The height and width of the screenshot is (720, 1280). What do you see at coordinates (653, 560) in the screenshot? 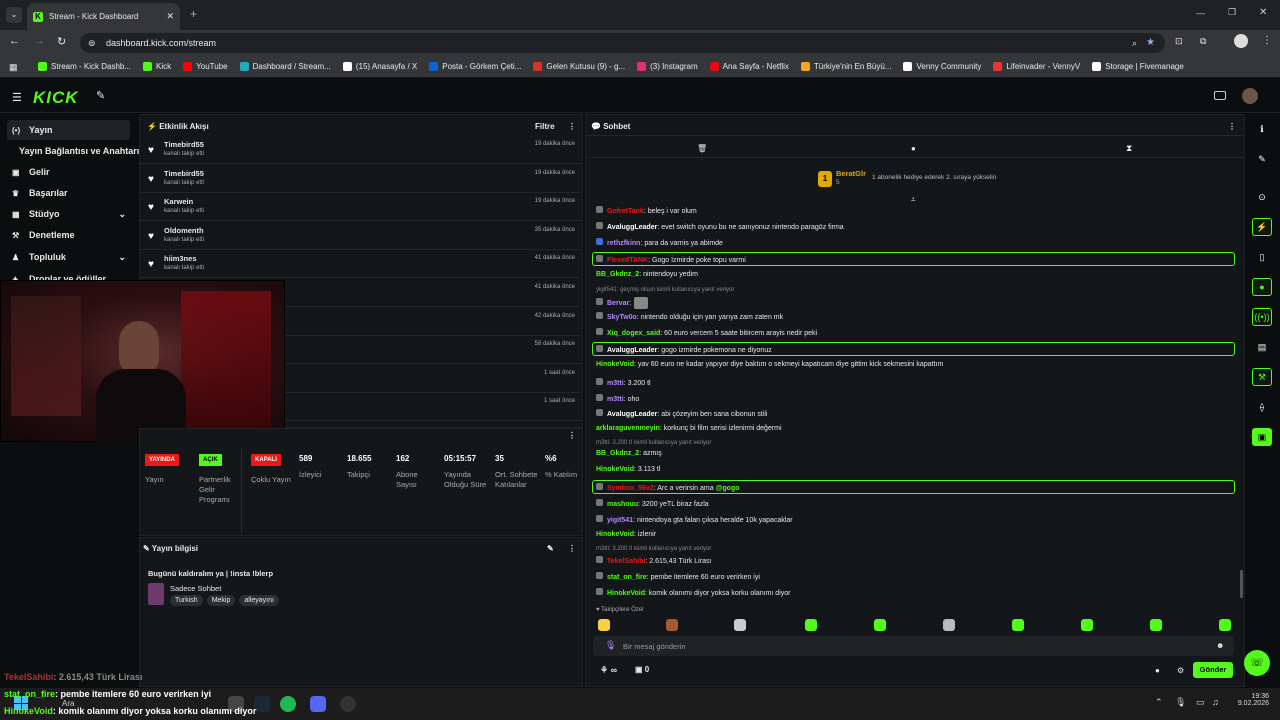
I see `chat-message: TekelSahibi: 2.615,43 Türk Lirası` at bounding box center [653, 560].